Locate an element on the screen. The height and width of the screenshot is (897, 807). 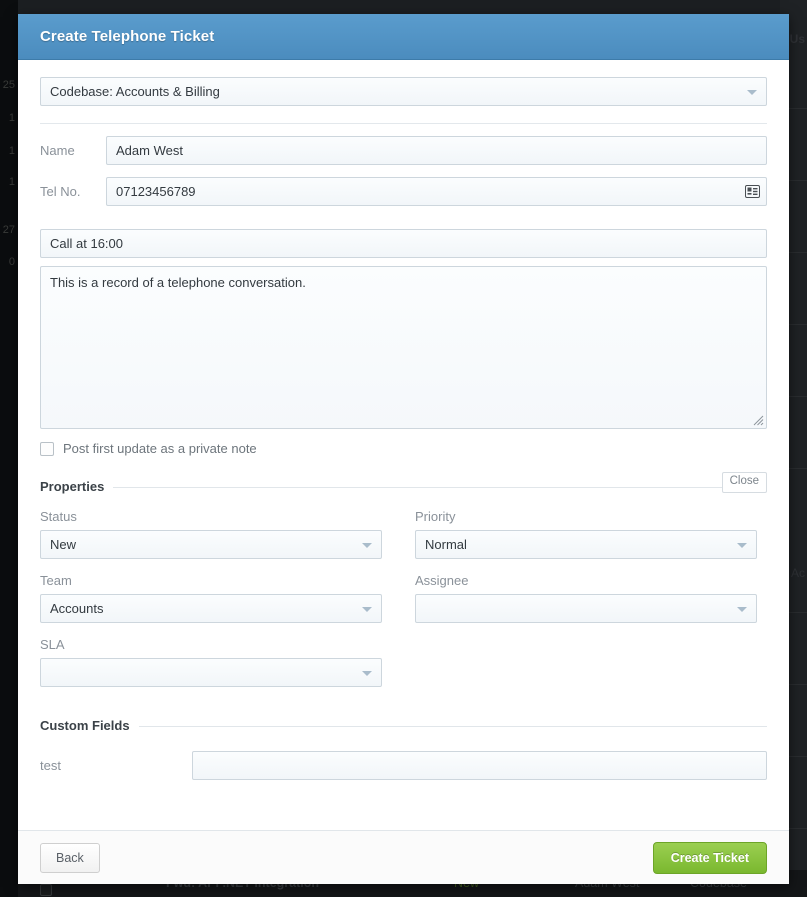
property-status: Status New is located at coordinates (211, 534).